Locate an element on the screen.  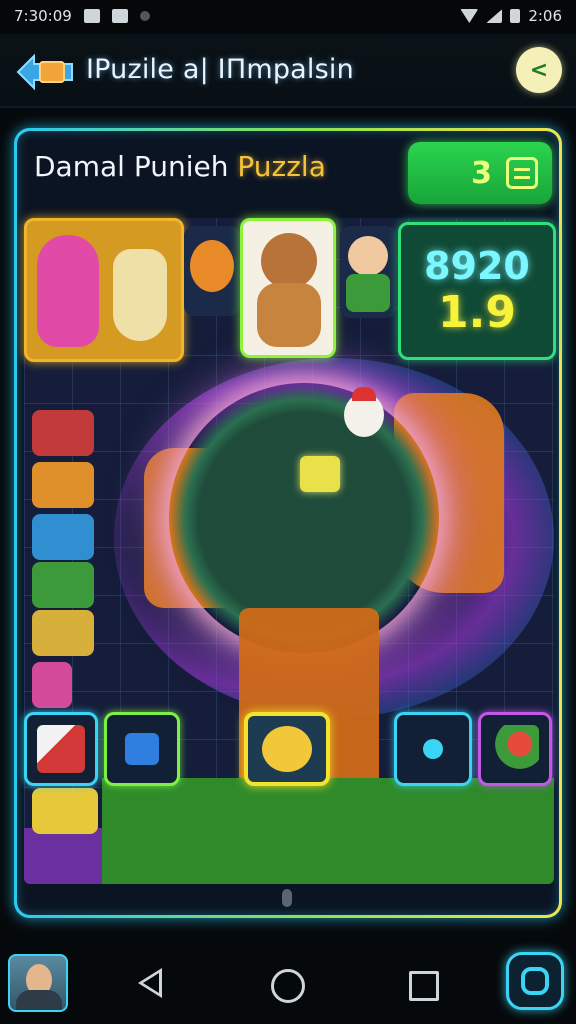
elf-piece-card is located at coordinates (368, 272).